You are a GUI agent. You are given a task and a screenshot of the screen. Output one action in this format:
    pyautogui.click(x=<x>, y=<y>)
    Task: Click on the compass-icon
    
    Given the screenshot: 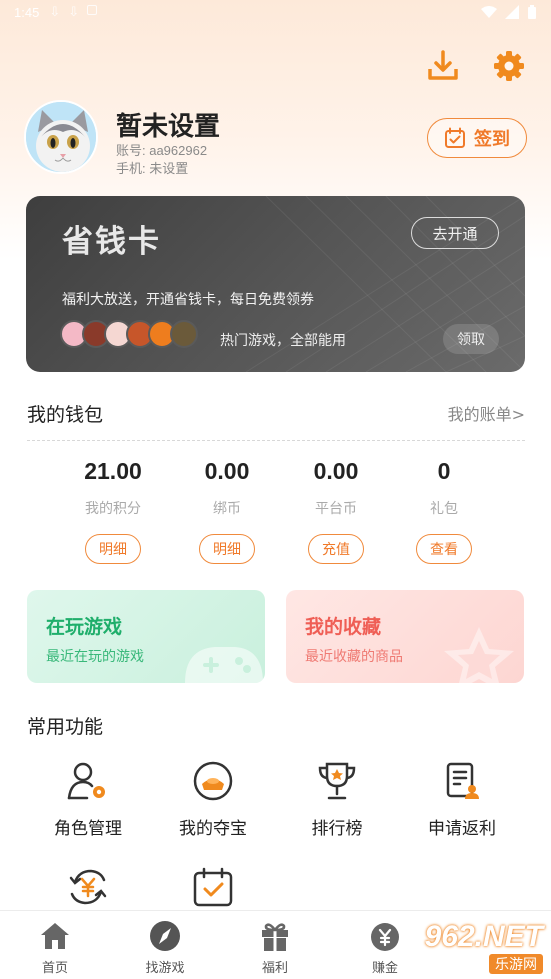 What is the action you would take?
    pyautogui.click(x=165, y=936)
    